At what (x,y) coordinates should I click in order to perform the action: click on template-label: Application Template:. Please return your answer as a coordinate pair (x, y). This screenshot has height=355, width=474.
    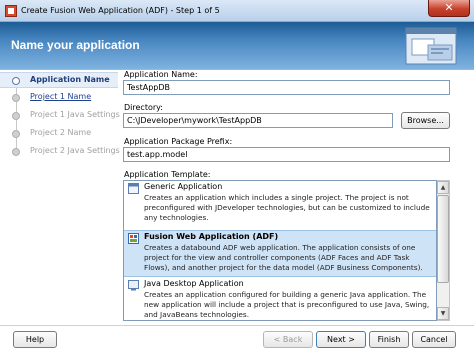
    Looking at the image, I should click on (167, 174).